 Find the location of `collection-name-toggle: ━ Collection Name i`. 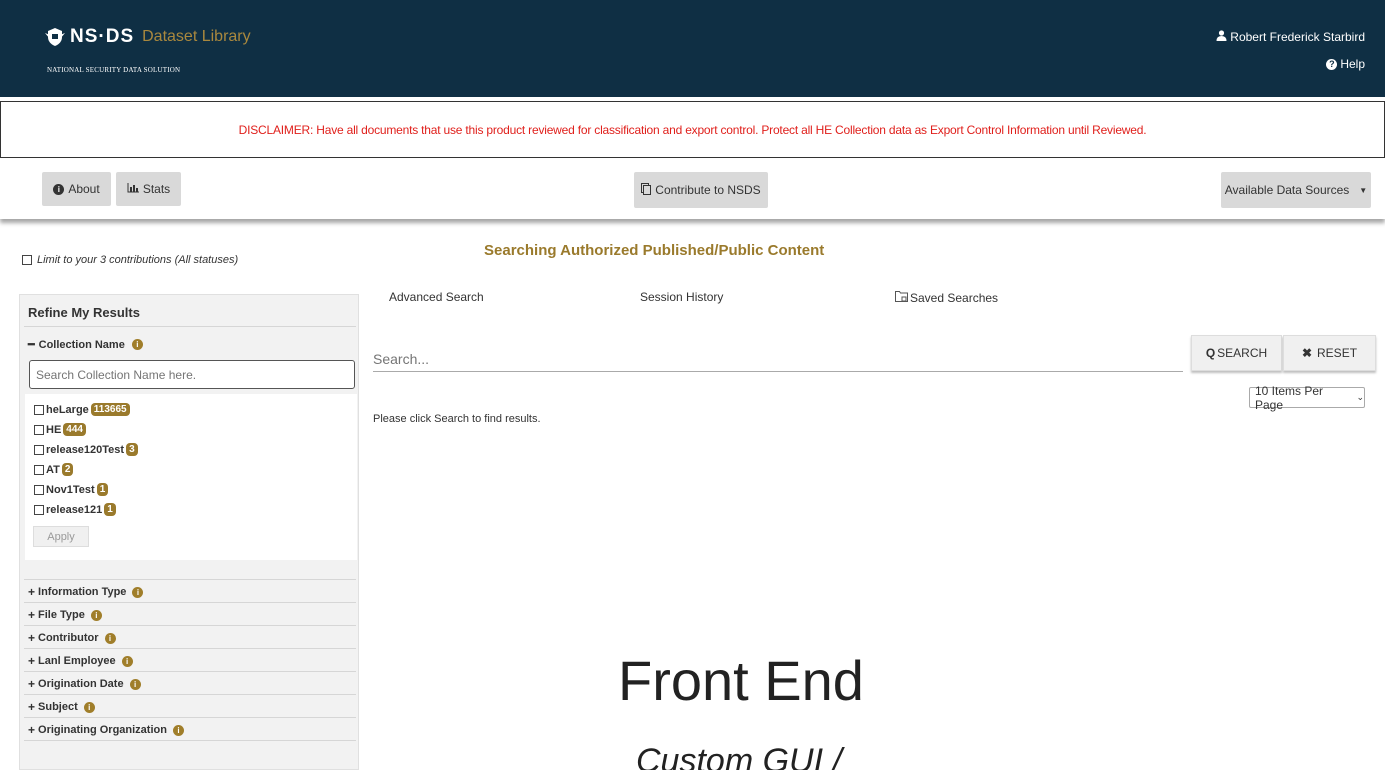

collection-name-toggle: ━ Collection Name i is located at coordinates (85, 344).